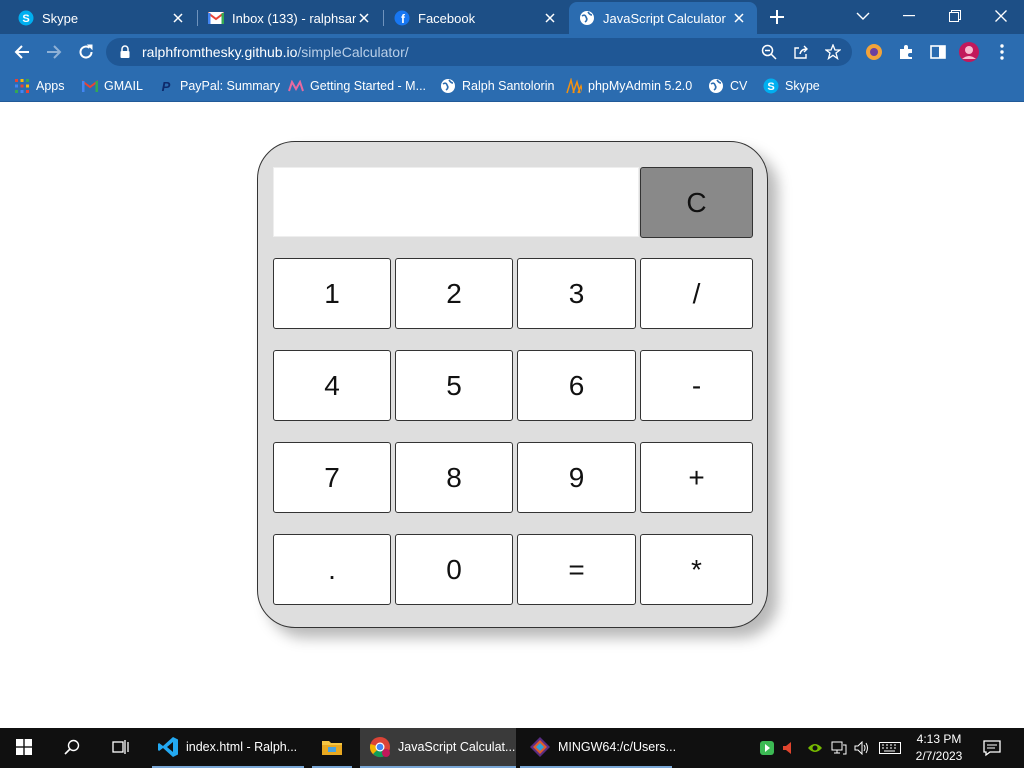 This screenshot has height=768, width=1024. What do you see at coordinates (219, 86) in the screenshot?
I see `bookmark-paypal: P PayPal: Summary` at bounding box center [219, 86].